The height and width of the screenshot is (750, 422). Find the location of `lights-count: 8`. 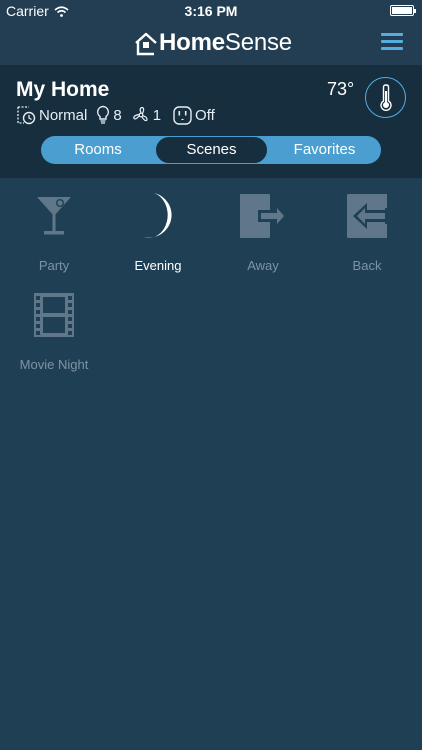

lights-count: 8 is located at coordinates (117, 115).